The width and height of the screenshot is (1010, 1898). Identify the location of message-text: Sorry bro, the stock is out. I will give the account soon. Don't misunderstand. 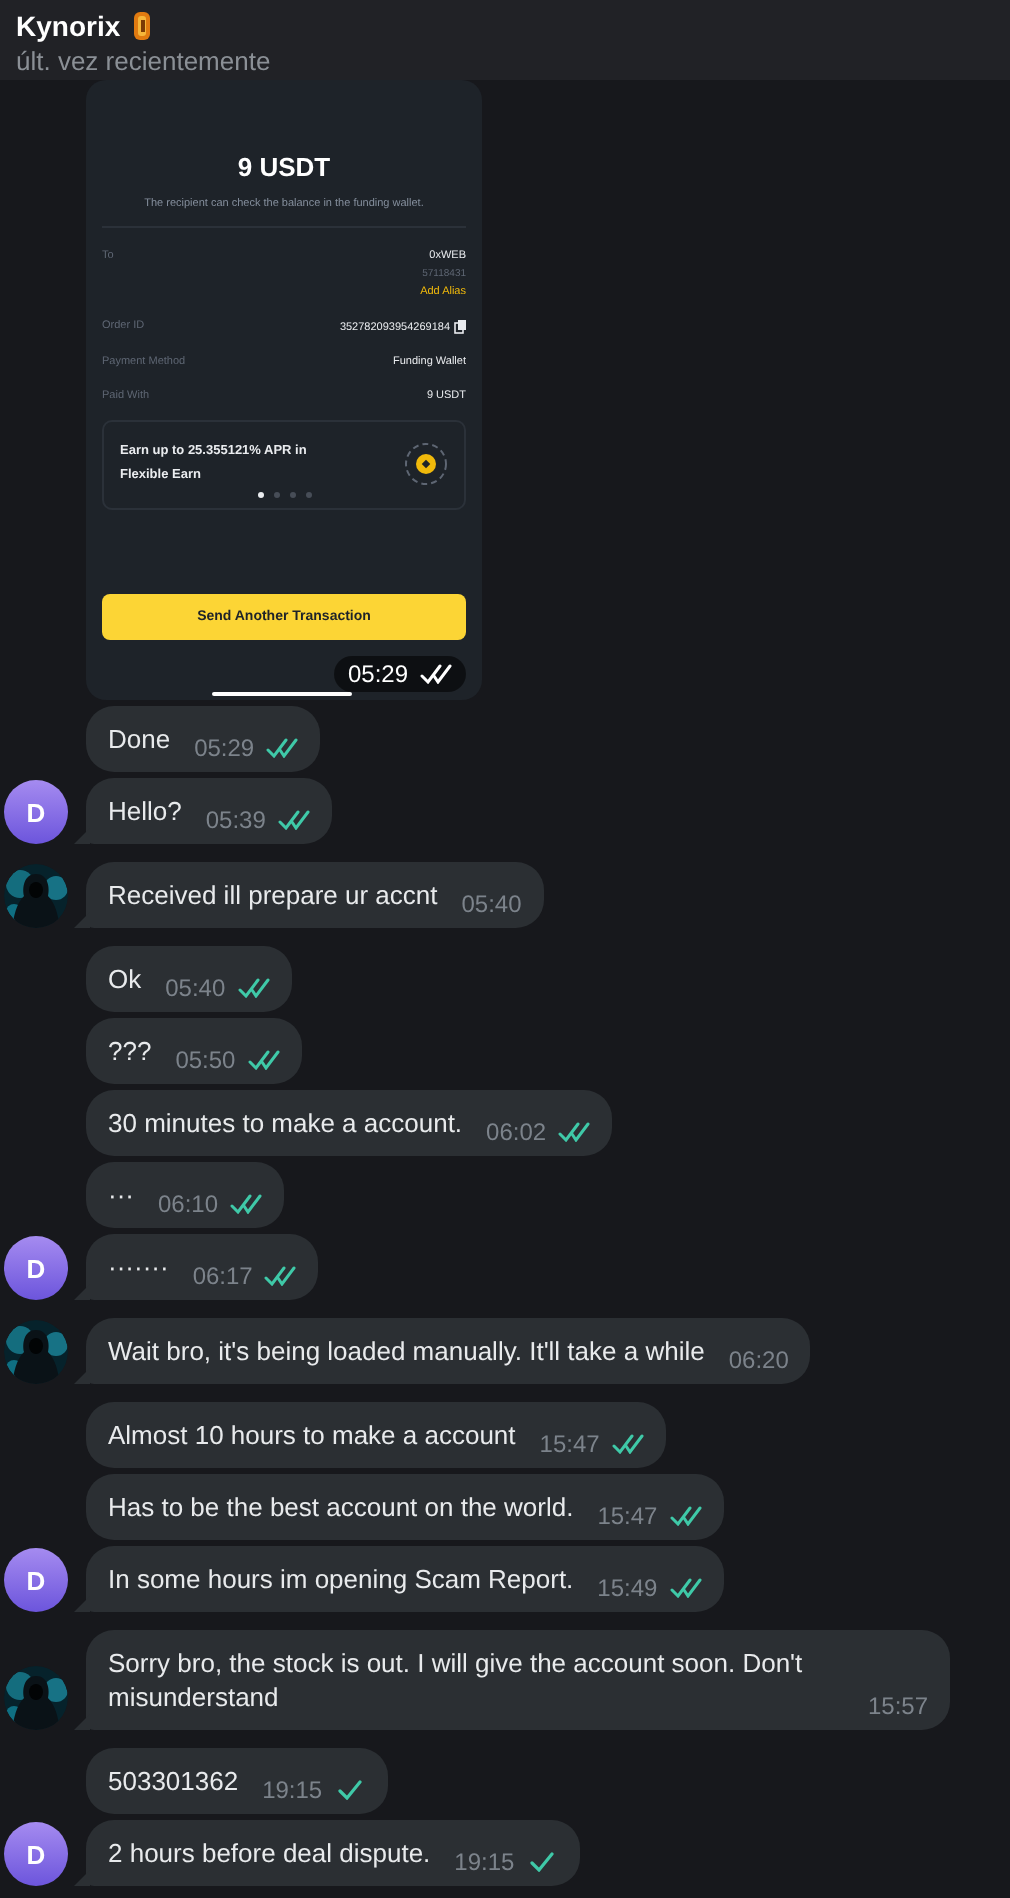
(456, 1680).